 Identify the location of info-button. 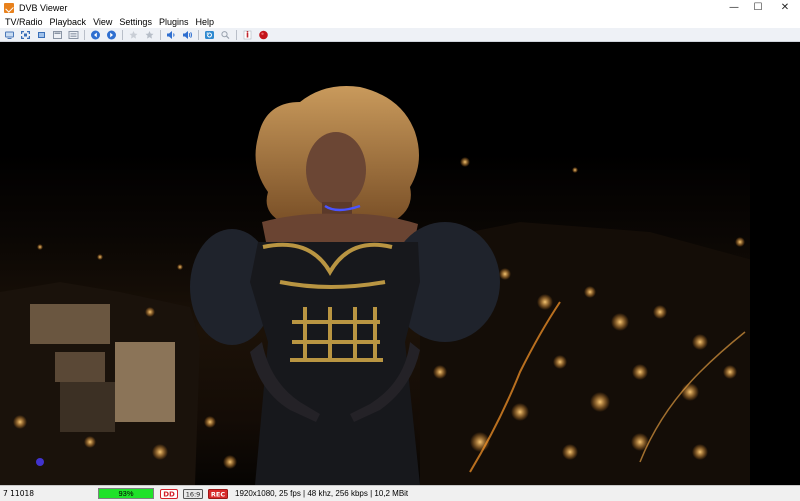
(247, 34).